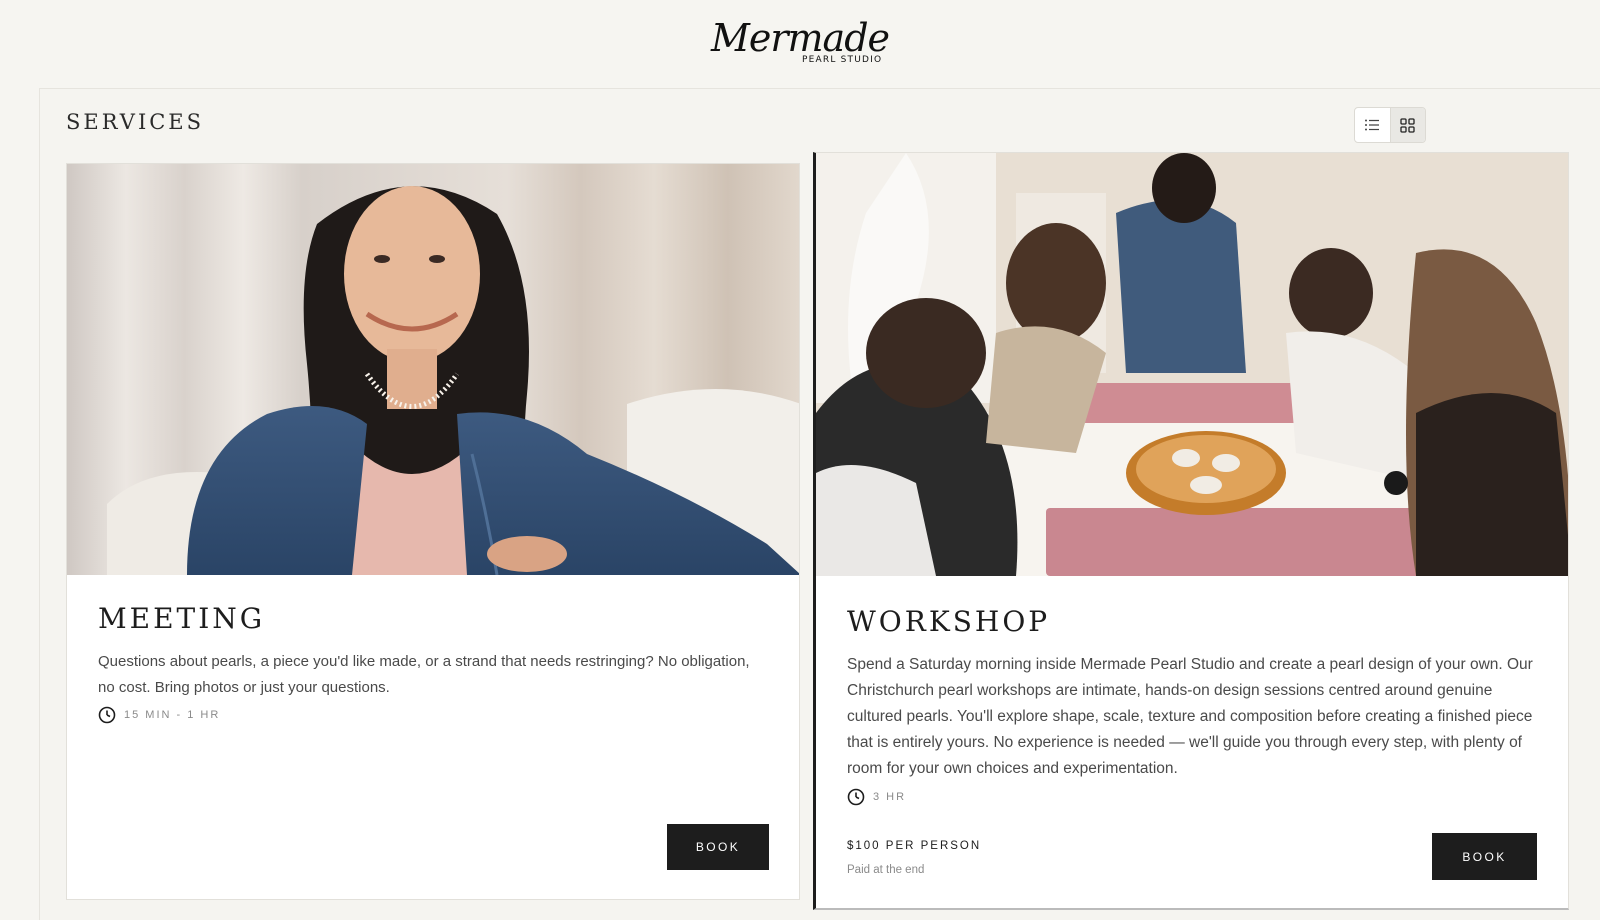  What do you see at coordinates (182, 618) in the screenshot?
I see `service-title: MEETING` at bounding box center [182, 618].